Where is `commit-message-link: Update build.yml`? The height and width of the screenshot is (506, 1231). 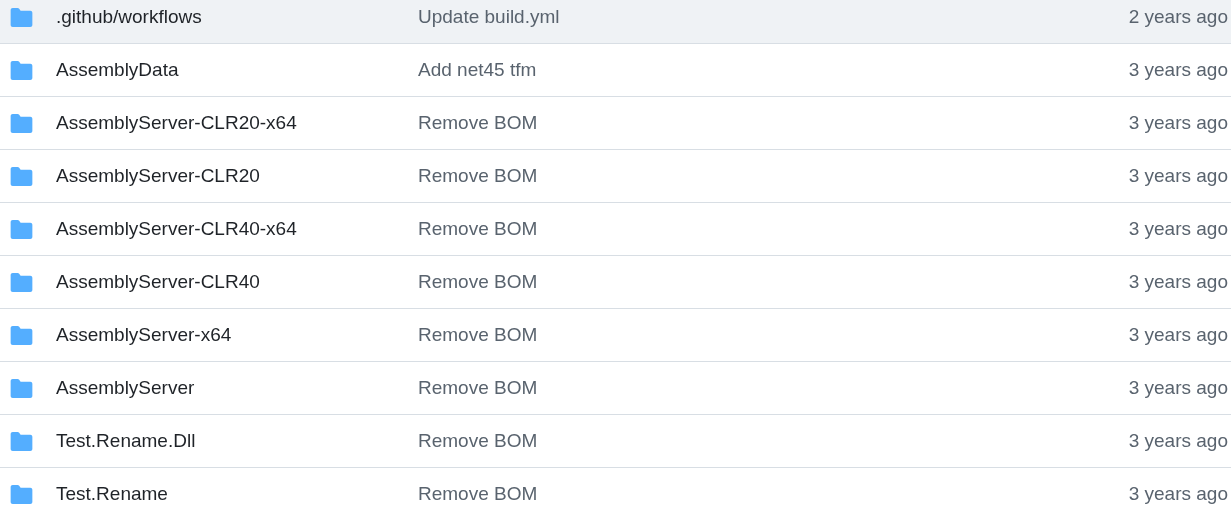 commit-message-link: Update build.yml is located at coordinates (773, 17).